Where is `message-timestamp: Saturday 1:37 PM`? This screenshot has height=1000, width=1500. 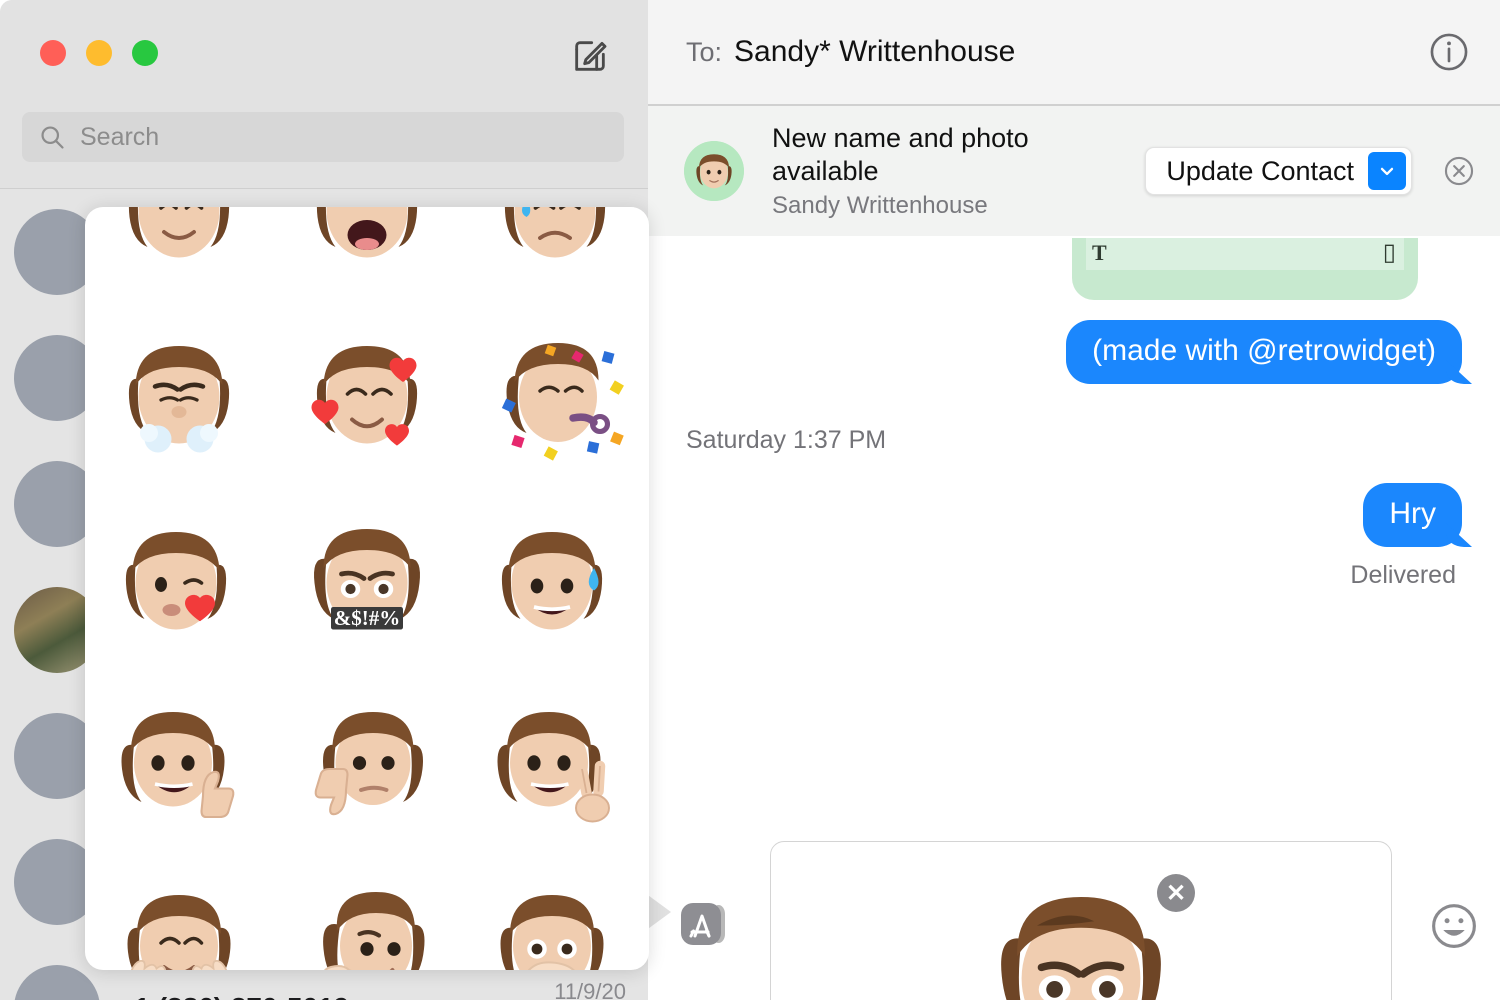
message-timestamp: Saturday 1:37 PM is located at coordinates (786, 440).